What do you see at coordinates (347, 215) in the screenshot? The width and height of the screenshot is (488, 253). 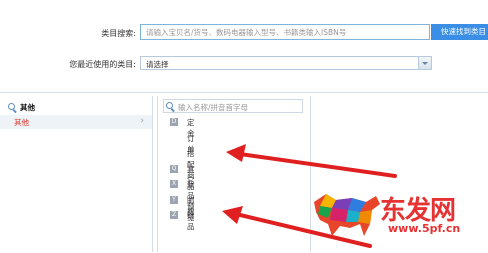 I see `bull-logo-icon` at bounding box center [347, 215].